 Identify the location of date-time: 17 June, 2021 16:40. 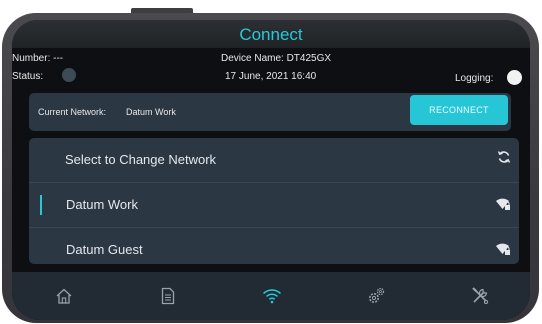
(271, 76).